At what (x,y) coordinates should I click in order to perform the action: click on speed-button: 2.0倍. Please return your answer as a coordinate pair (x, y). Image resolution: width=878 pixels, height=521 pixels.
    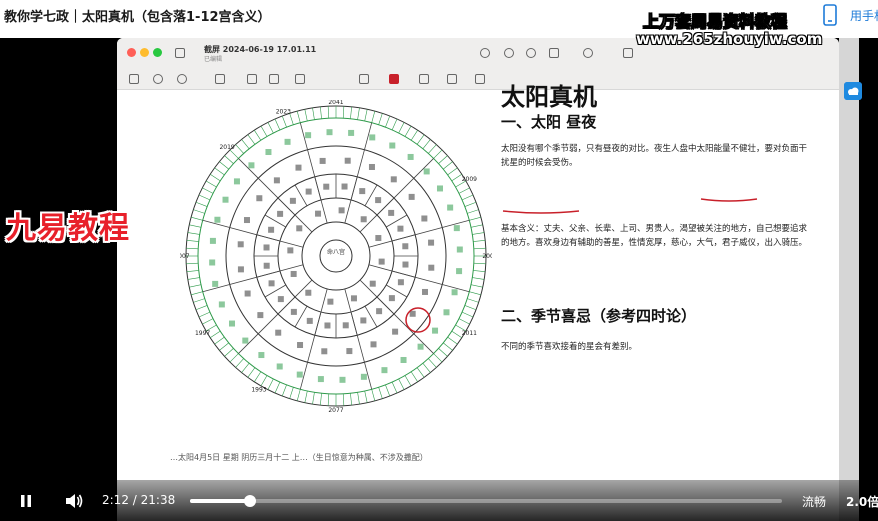
    Looking at the image, I should click on (862, 501).